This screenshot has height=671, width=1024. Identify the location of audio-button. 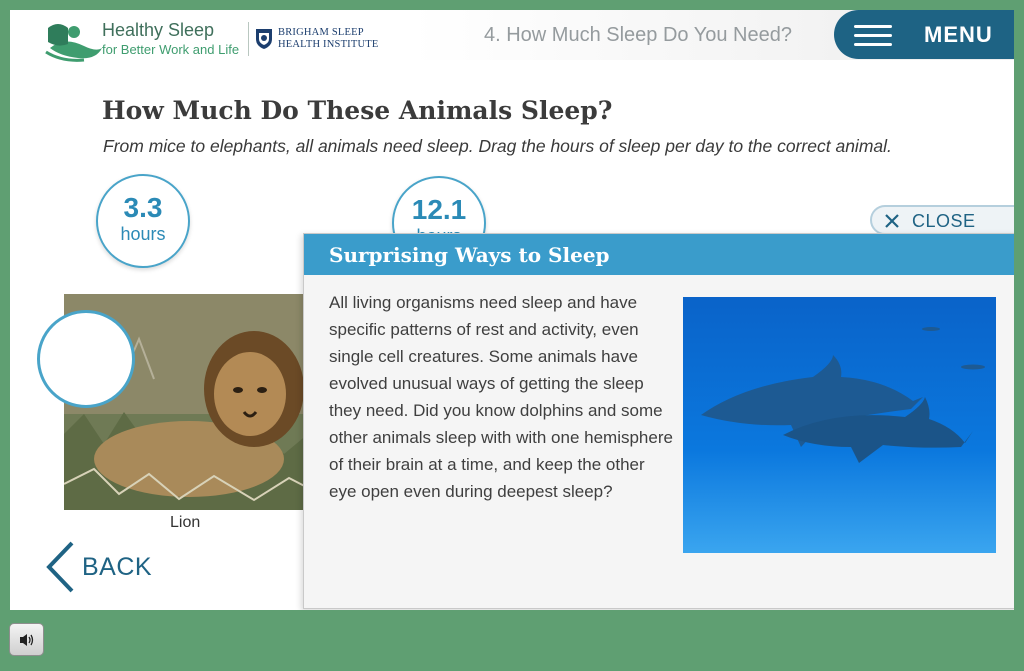
(26, 639).